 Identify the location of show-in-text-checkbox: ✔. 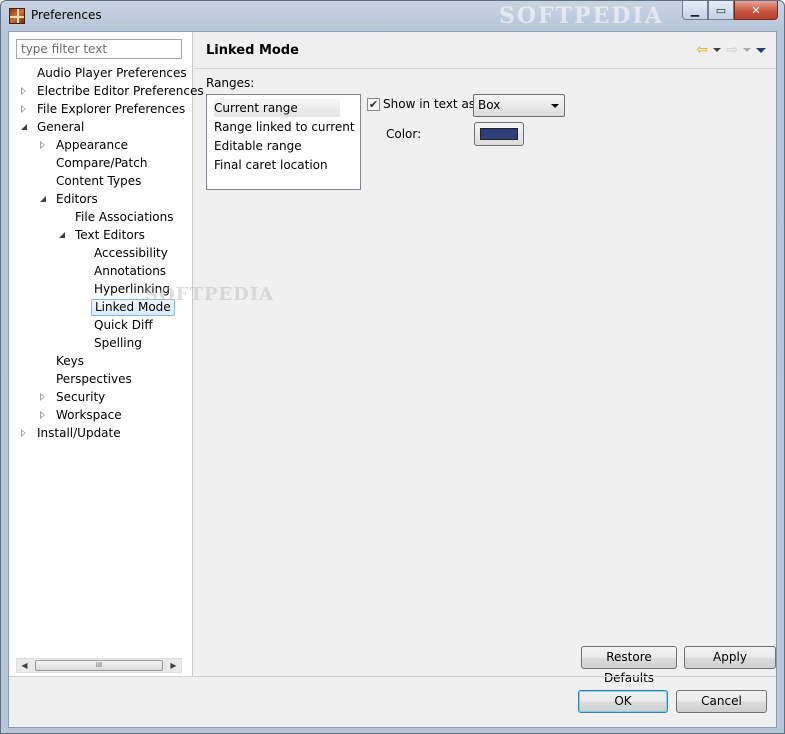
(373, 104).